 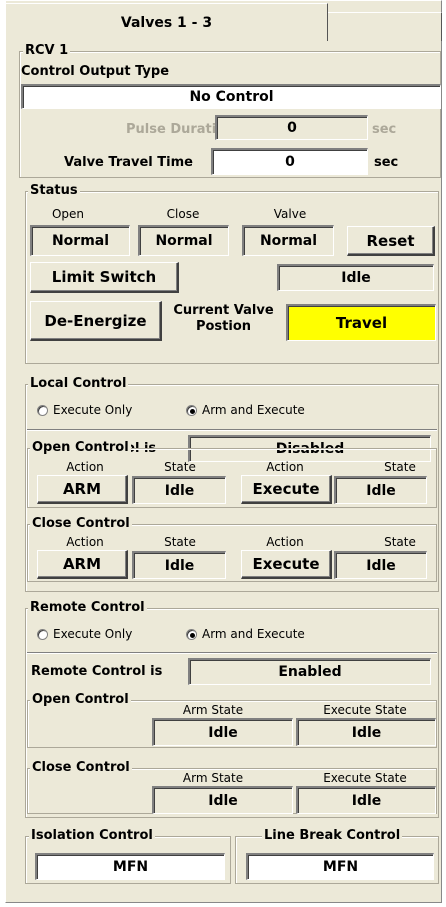 I want to click on close-status-field: Normal, so click(x=183, y=240).